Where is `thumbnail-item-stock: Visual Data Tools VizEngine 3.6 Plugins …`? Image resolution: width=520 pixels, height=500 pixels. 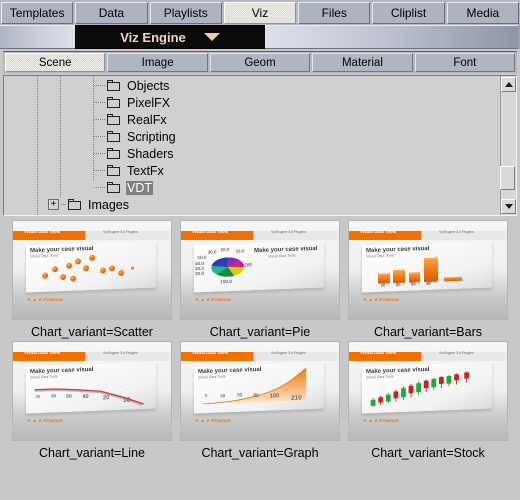
thumbnail-item-stock: Visual Data Tools VizEngine 3.6 Plugins … is located at coordinates (428, 400).